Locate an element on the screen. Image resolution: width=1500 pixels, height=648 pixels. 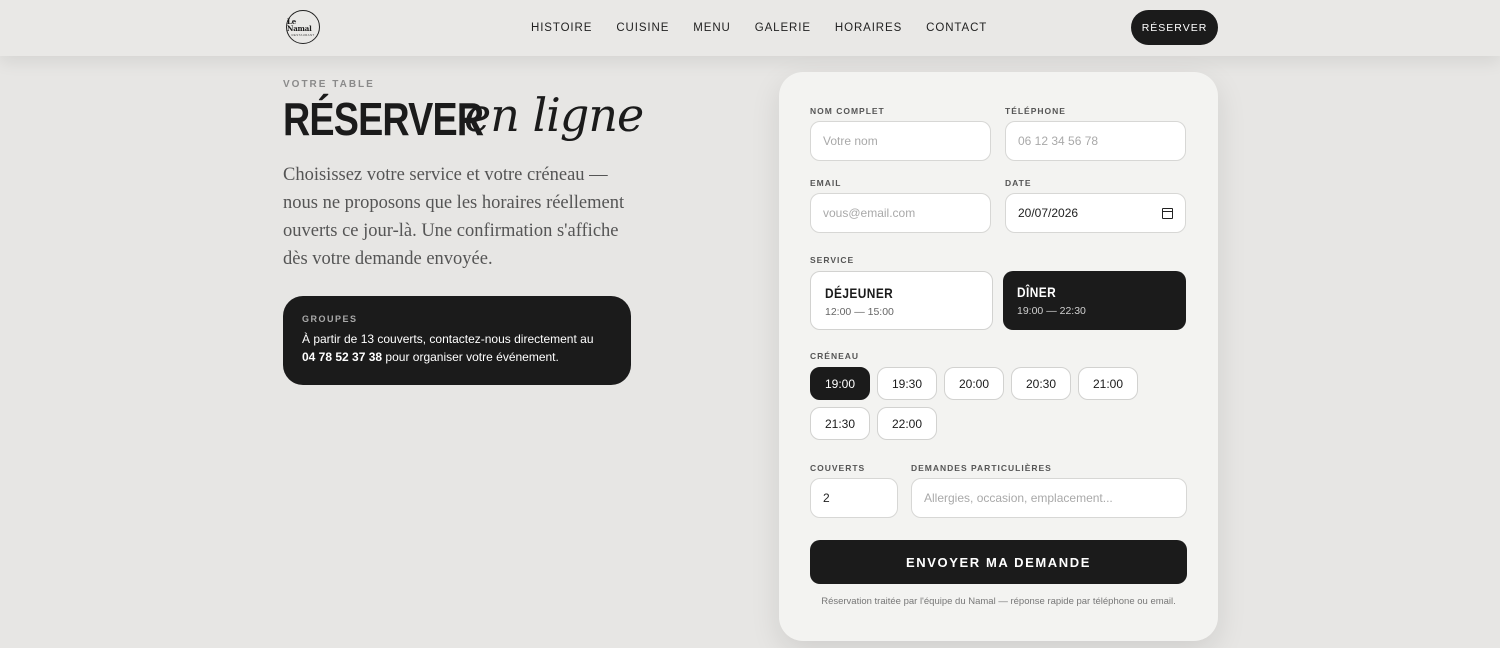
page-title: RÉSERVER en ligne is located at coordinates (463, 119).